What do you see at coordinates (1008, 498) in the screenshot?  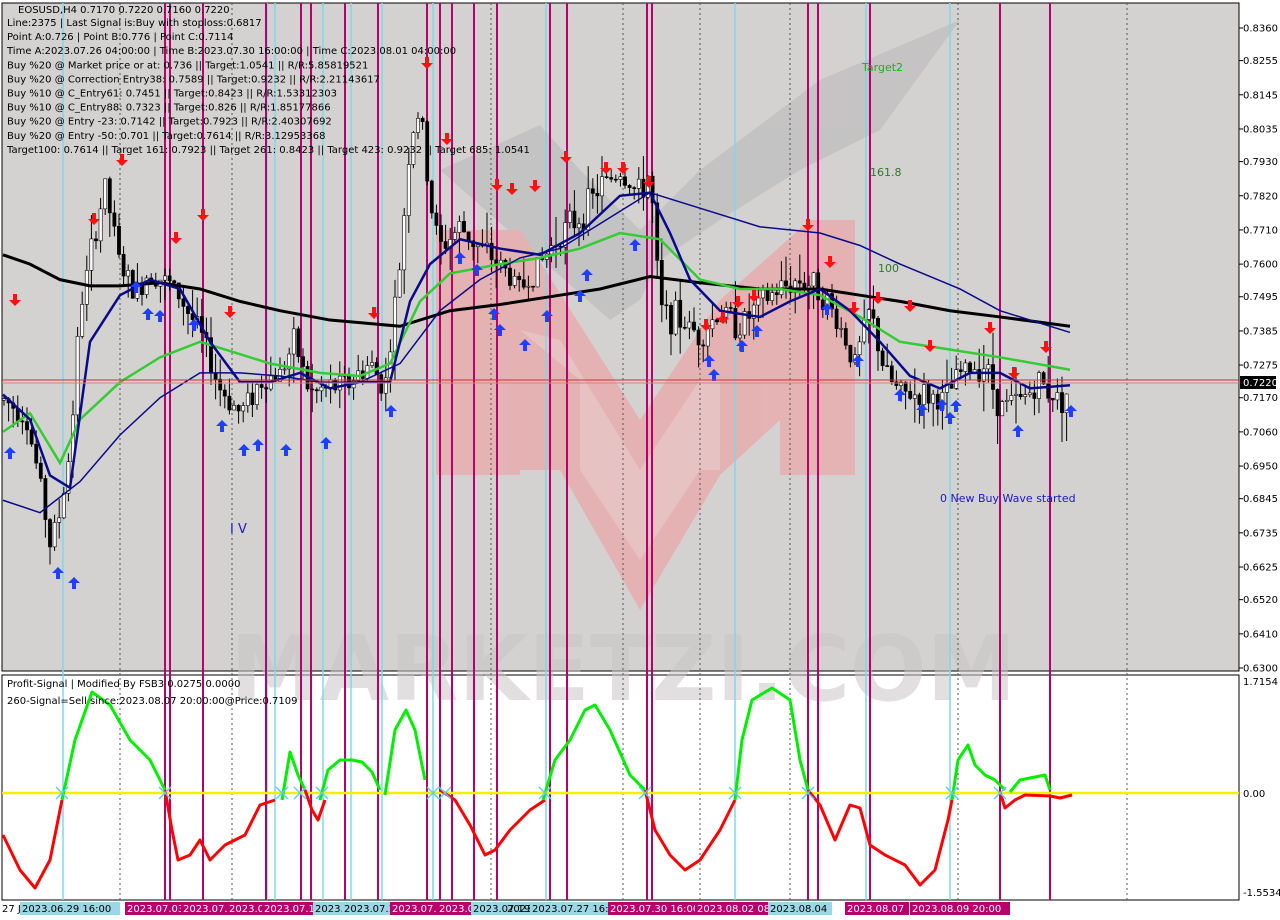 I see `buy-wave-label: 0 New Buy Wave started` at bounding box center [1008, 498].